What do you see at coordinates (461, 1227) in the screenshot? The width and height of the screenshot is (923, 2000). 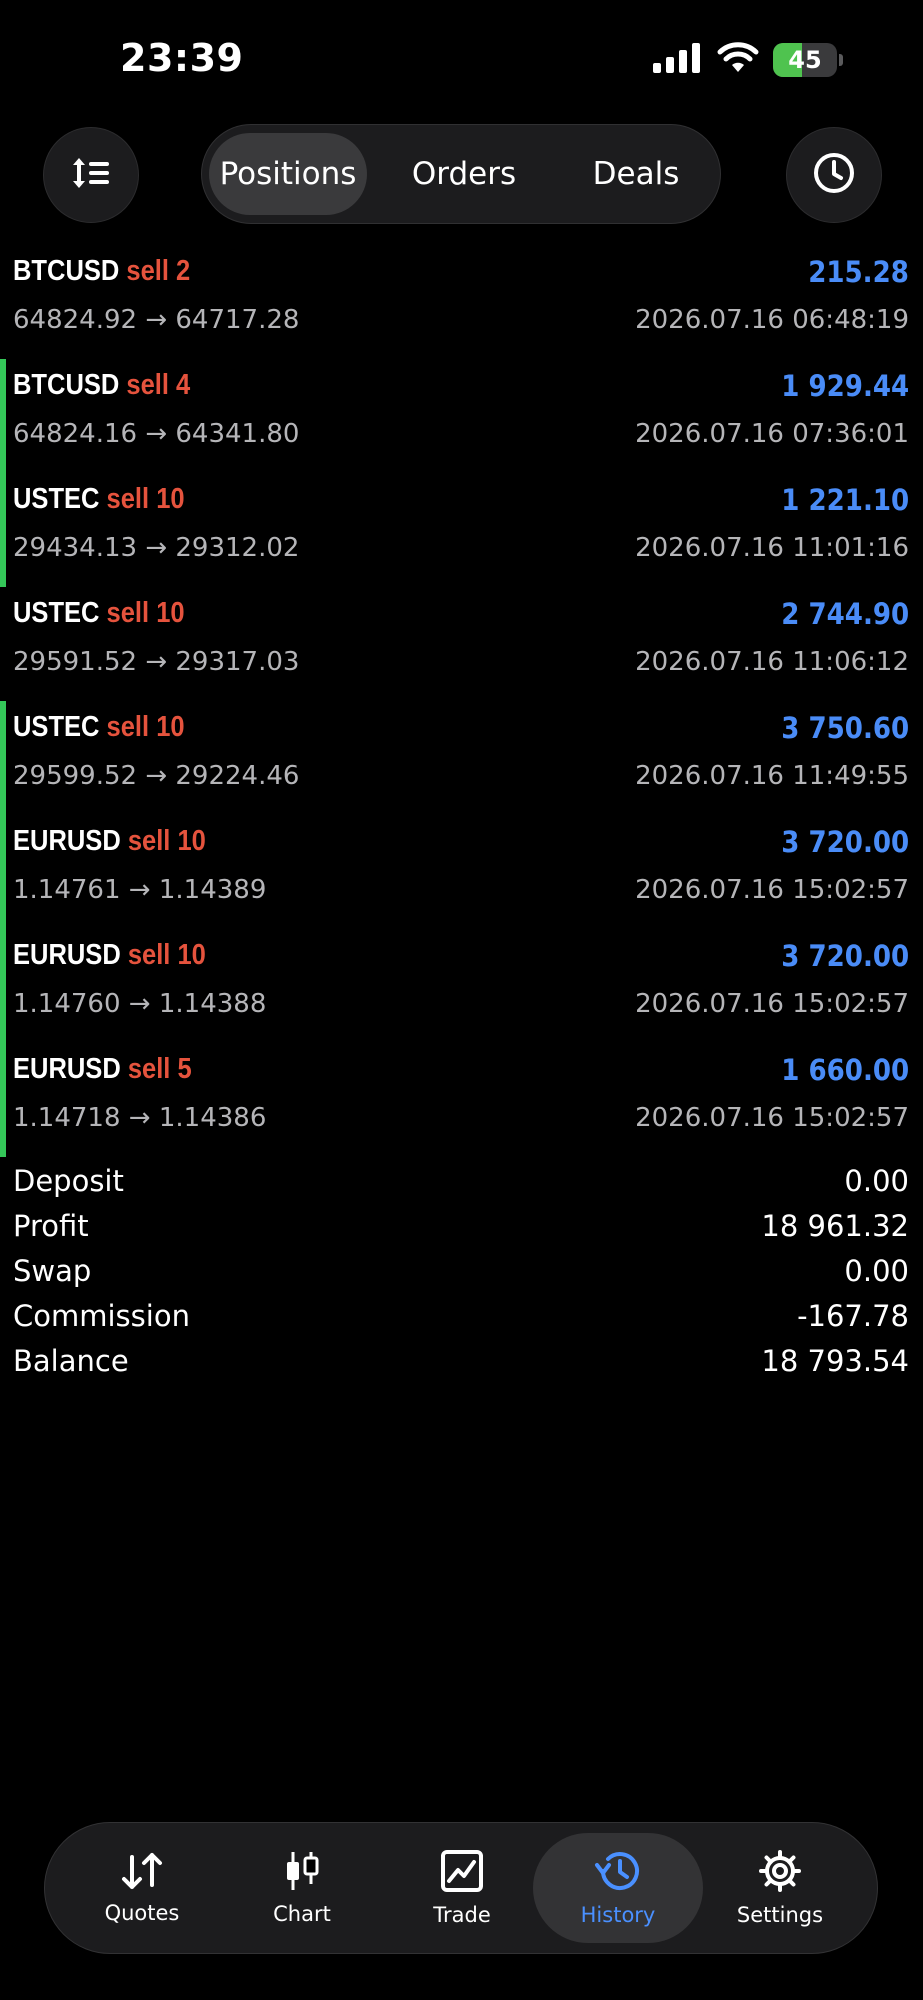 I see `summary-profit: Profit 18 961.32` at bounding box center [461, 1227].